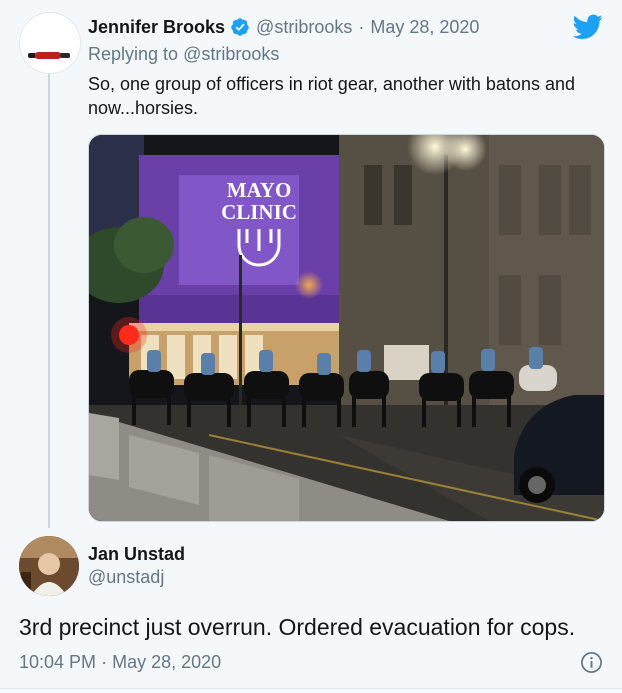 This screenshot has width=622, height=693. Describe the element at coordinates (311, 688) in the screenshot. I see `bottom-divider` at that location.